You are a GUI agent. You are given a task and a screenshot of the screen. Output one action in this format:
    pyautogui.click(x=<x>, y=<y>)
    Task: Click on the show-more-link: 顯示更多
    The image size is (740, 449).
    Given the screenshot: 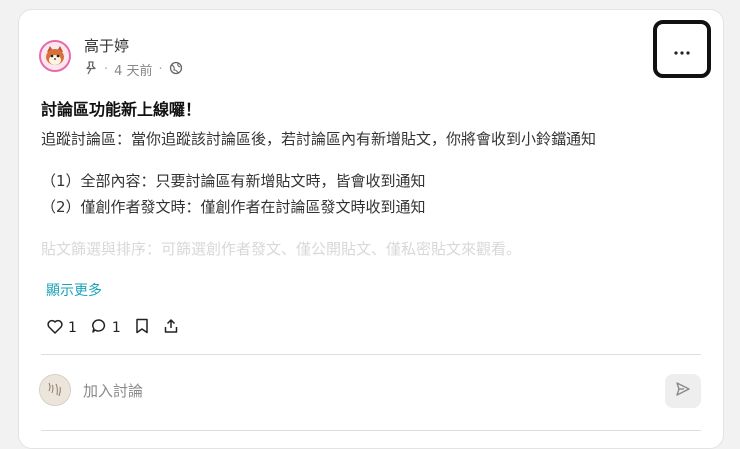 What is the action you would take?
    pyautogui.click(x=74, y=290)
    